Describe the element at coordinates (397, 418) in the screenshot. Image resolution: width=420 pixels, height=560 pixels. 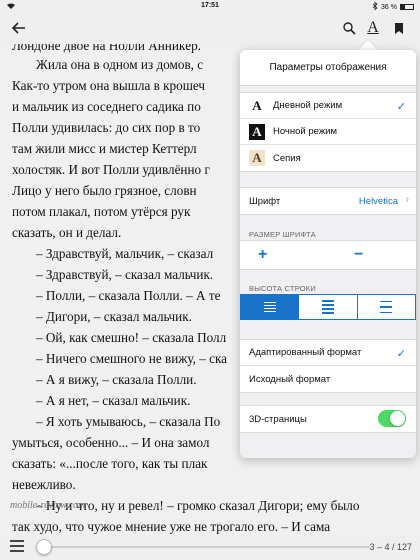
I see `toggle-knob` at that location.